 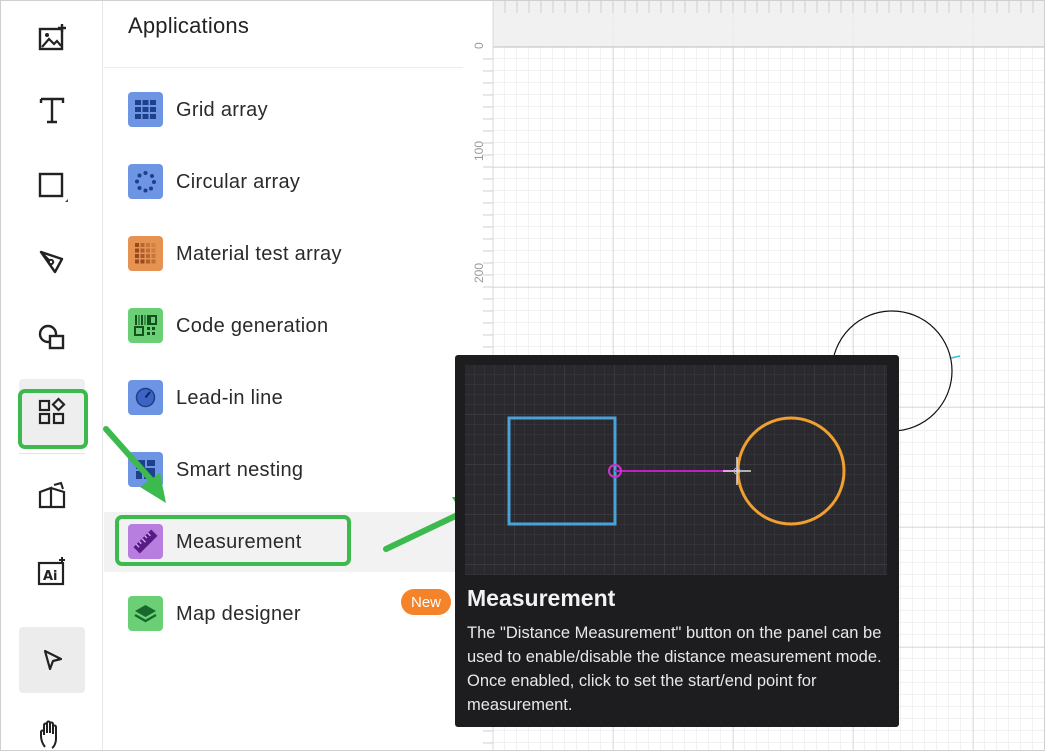 I want to click on app-item-label: Code generation, so click(x=252, y=325).